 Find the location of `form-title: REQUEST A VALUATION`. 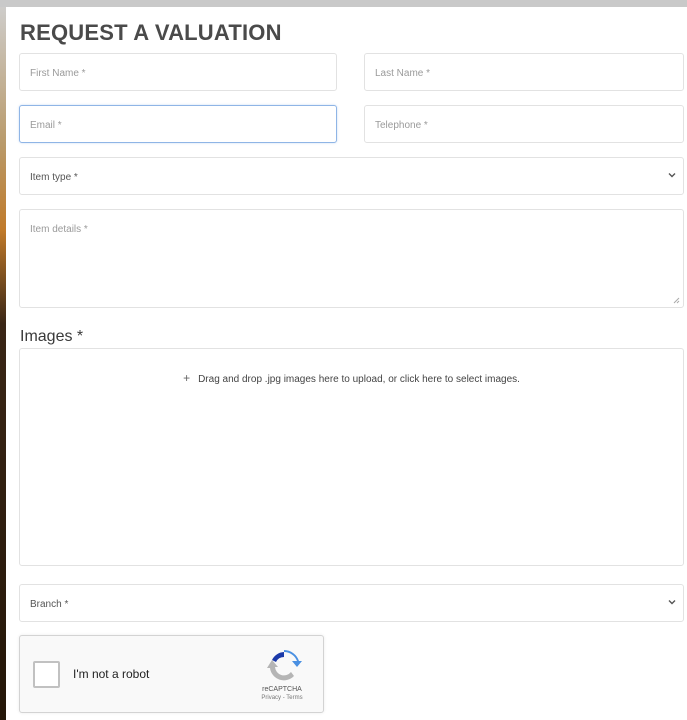

form-title: REQUEST A VALUATION is located at coordinates (151, 32).